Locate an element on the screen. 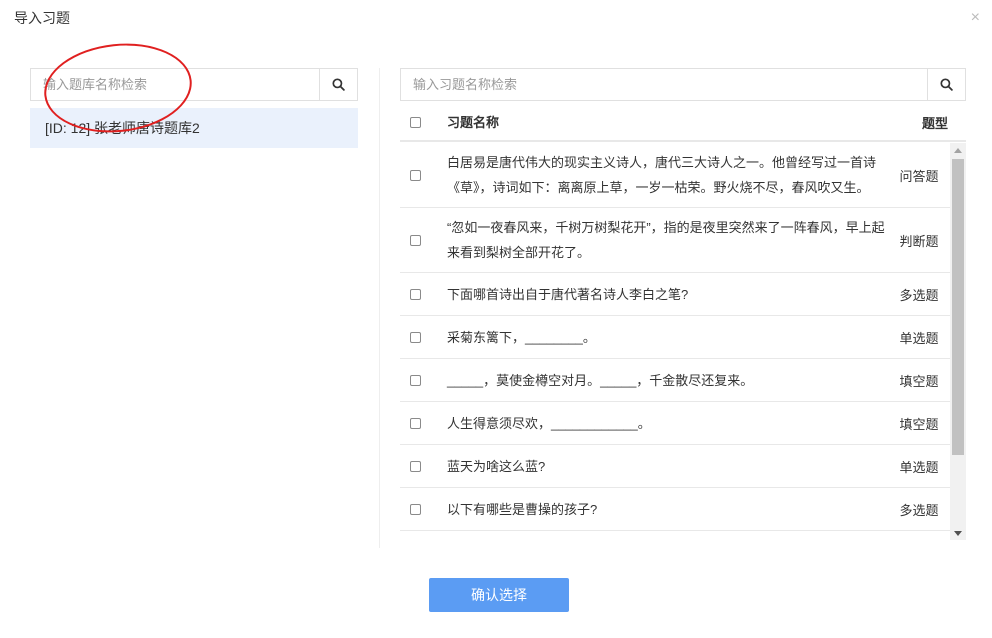 The width and height of the screenshot is (992, 638). close-icon: × is located at coordinates (975, 18).